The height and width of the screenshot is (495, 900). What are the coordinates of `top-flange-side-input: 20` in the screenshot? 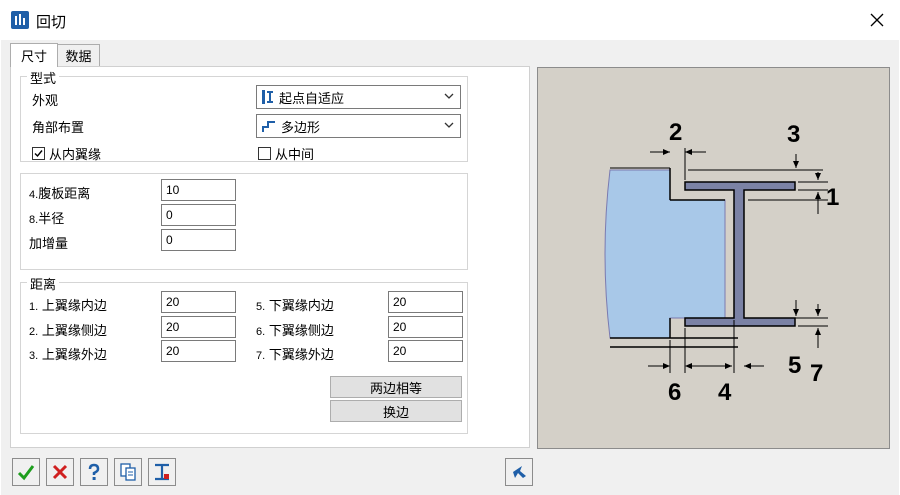 It's located at (198, 327).